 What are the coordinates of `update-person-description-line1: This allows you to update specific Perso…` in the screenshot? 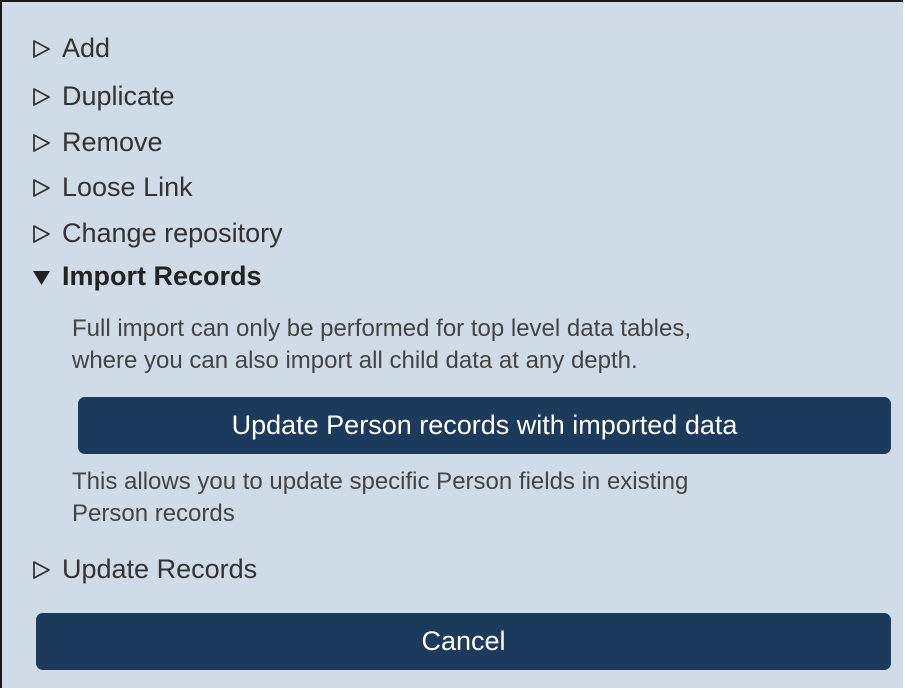 It's located at (380, 481).